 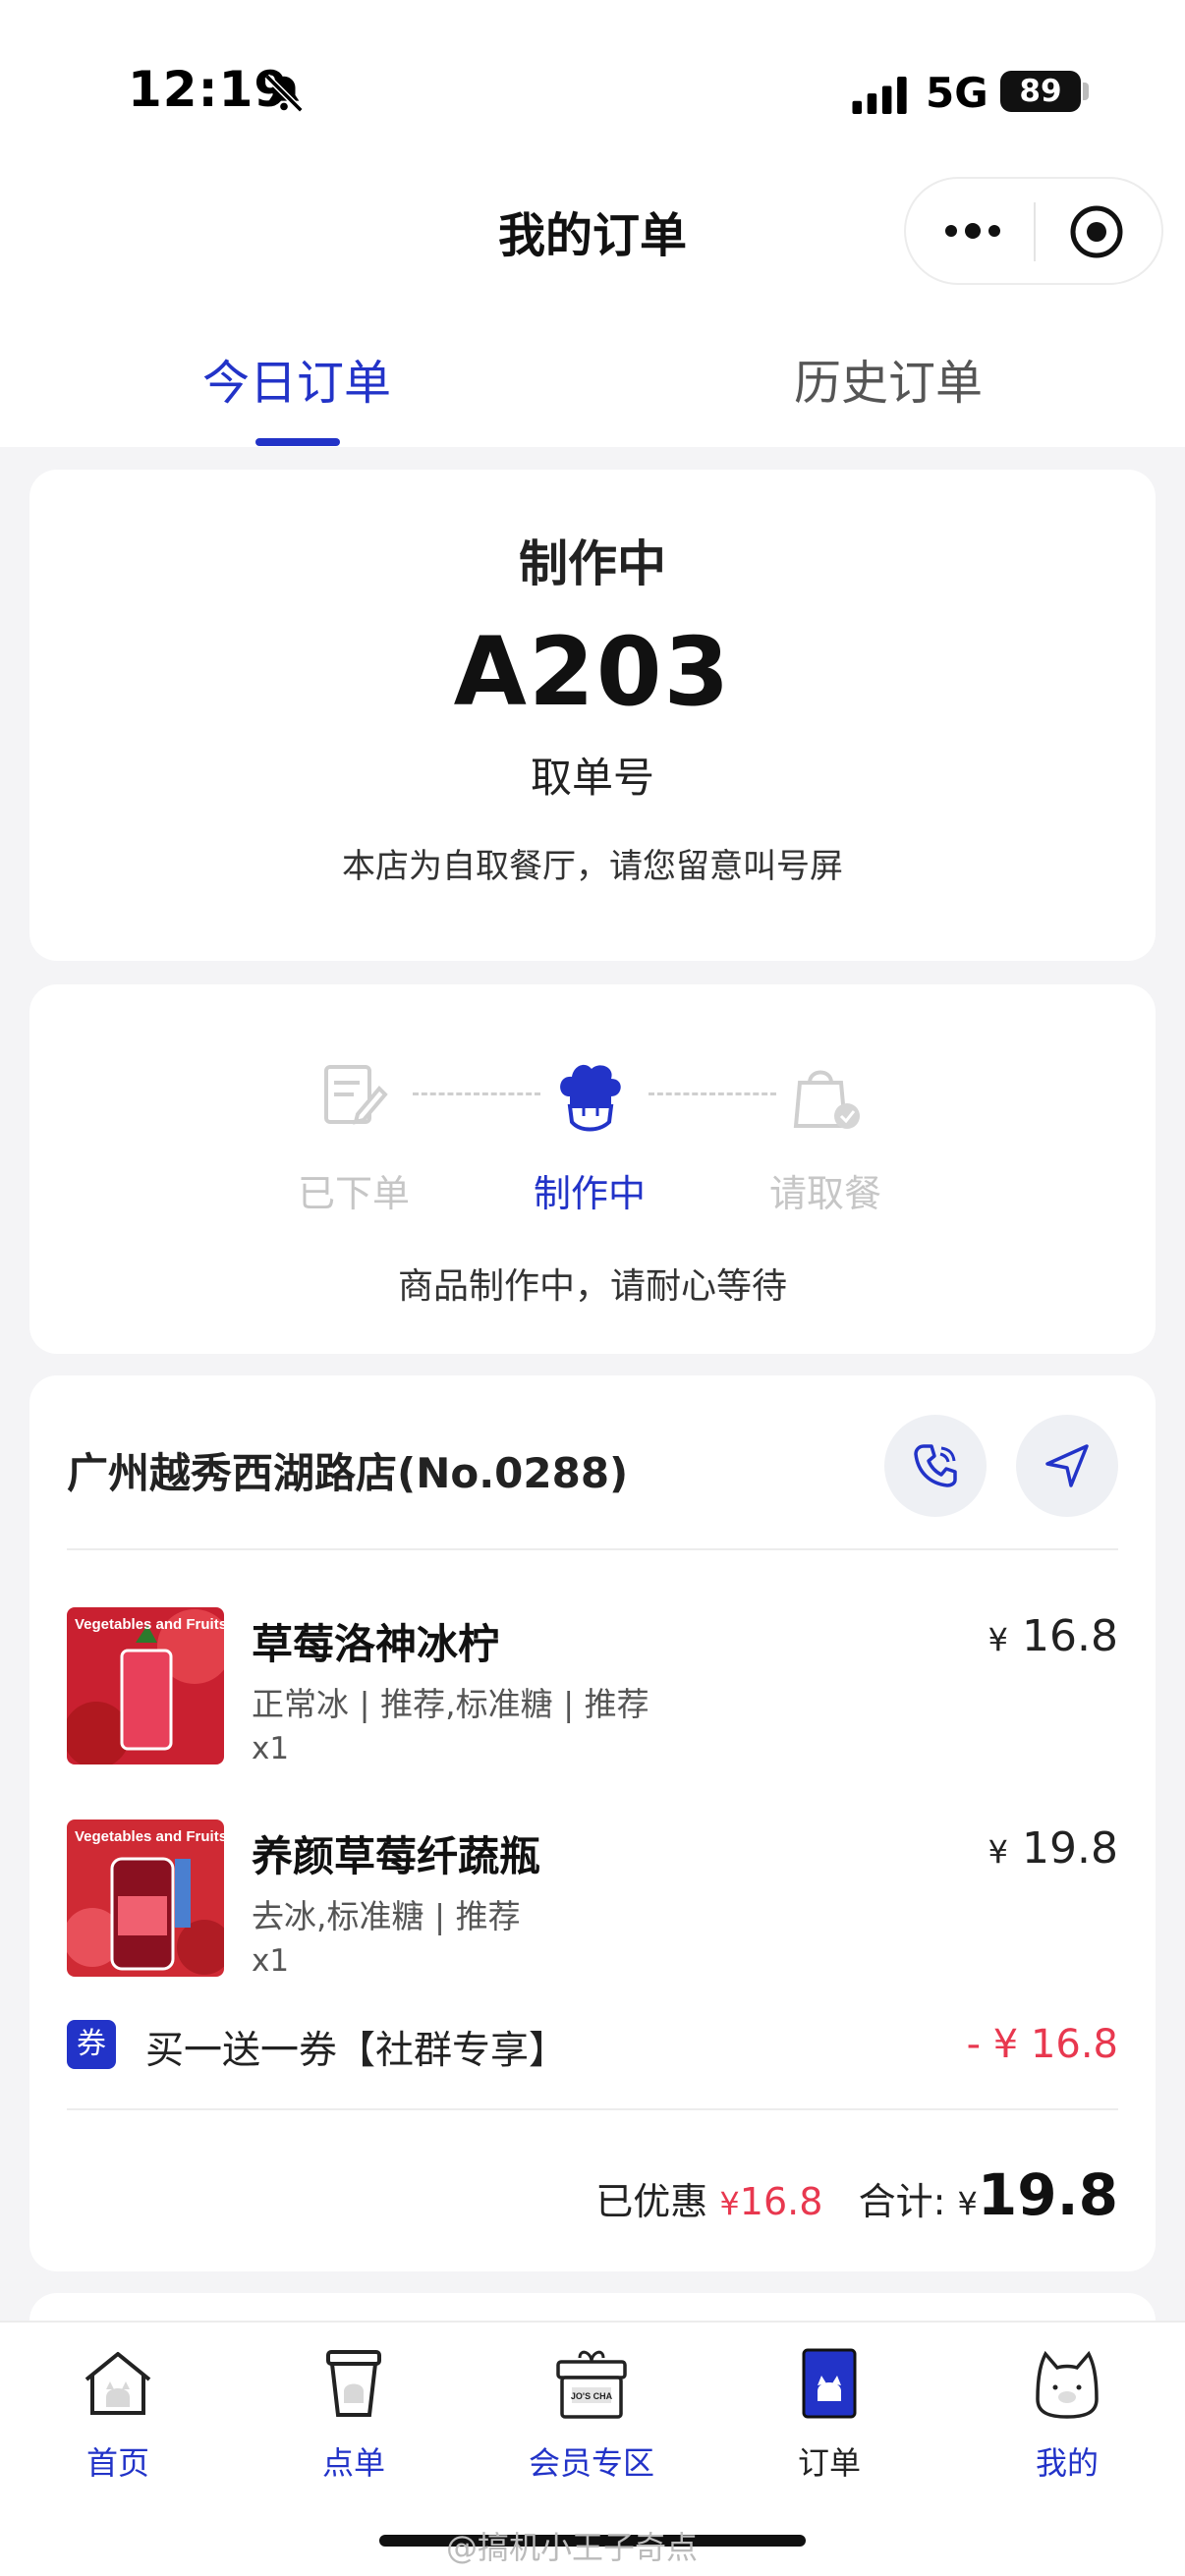 I want to click on capsule-divider, so click(x=1035, y=231).